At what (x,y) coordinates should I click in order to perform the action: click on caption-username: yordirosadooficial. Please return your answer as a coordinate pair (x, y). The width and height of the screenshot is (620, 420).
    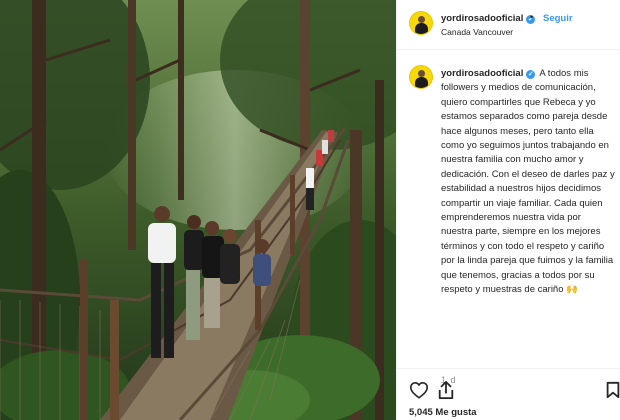
    Looking at the image, I should click on (482, 73).